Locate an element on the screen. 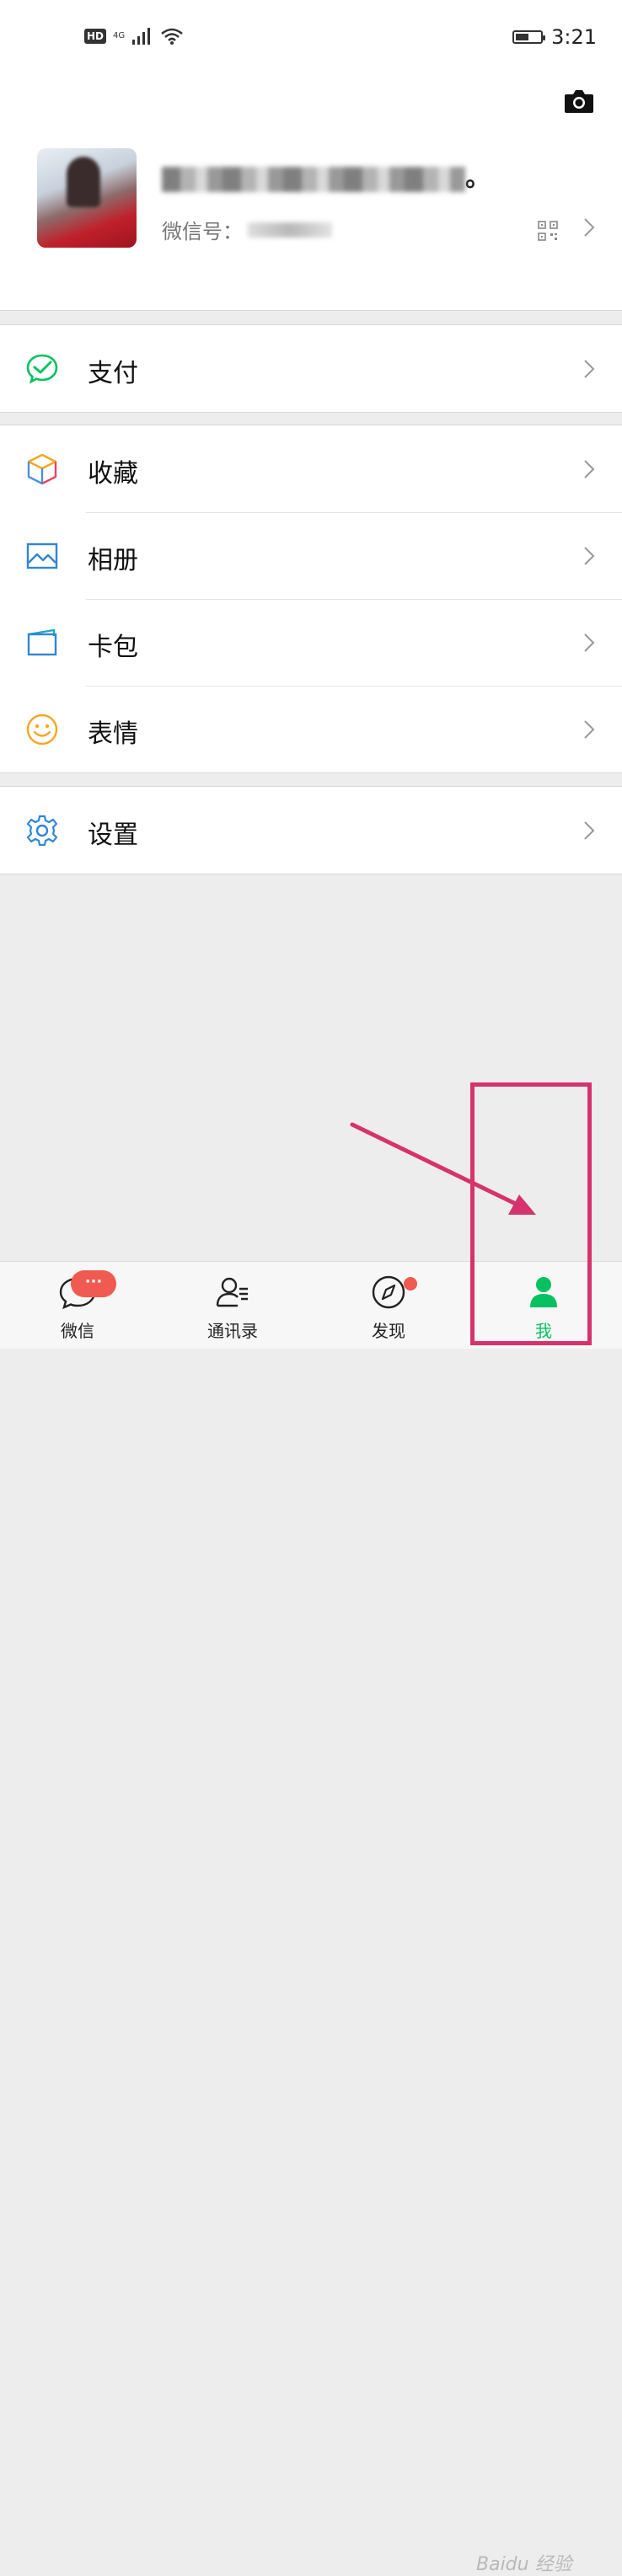 Image resolution: width=622 pixels, height=2576 pixels. menu-group-collections: 收藏 相册 卡包 表情 is located at coordinates (311, 599).